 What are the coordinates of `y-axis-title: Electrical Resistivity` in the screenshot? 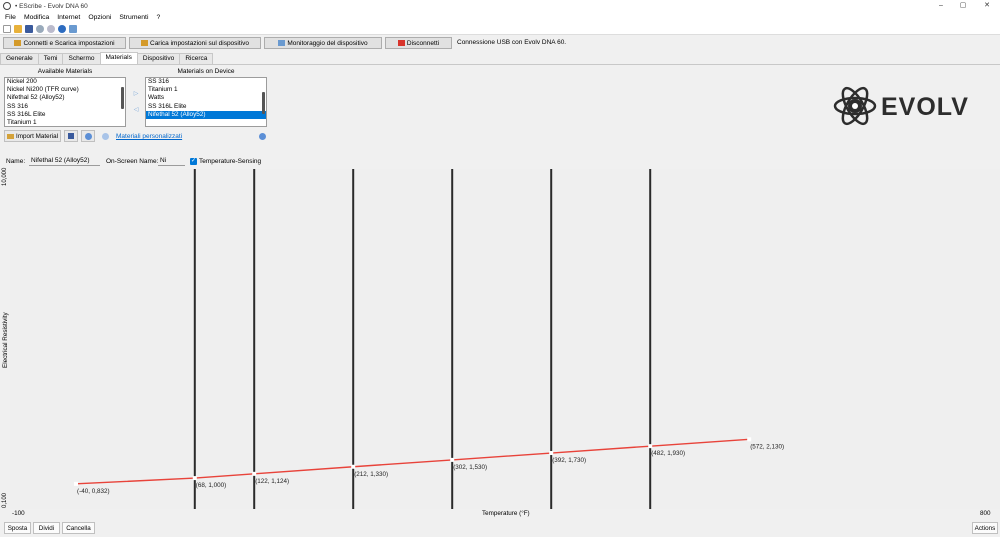 It's located at (5, 340).